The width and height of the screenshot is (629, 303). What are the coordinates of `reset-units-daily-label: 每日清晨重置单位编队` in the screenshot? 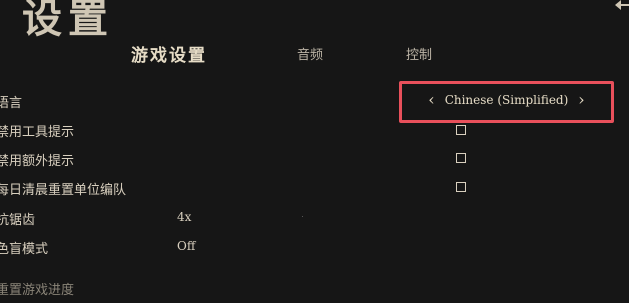 It's located at (63, 190).